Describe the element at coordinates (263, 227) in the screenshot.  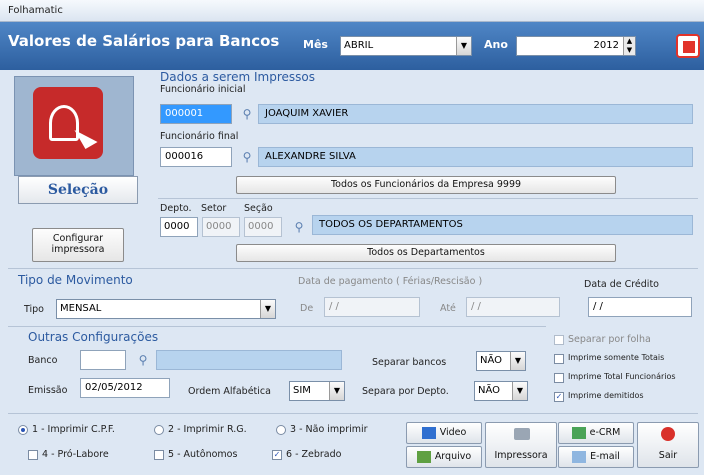
I see `secao-input: 0000` at that location.